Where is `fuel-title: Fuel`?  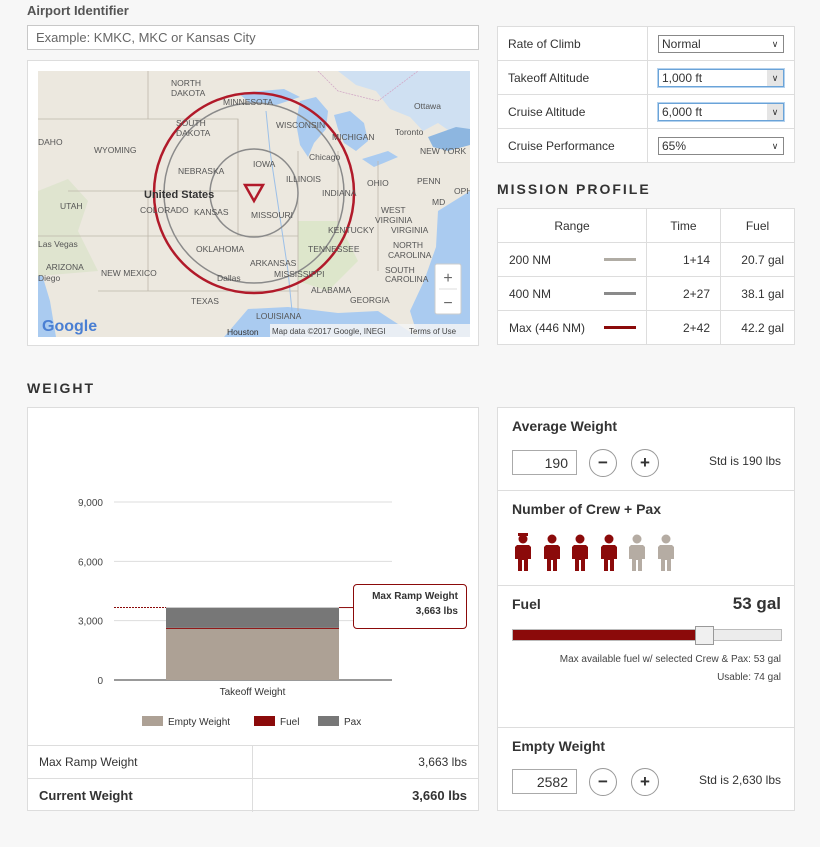
fuel-title: Fuel is located at coordinates (526, 604).